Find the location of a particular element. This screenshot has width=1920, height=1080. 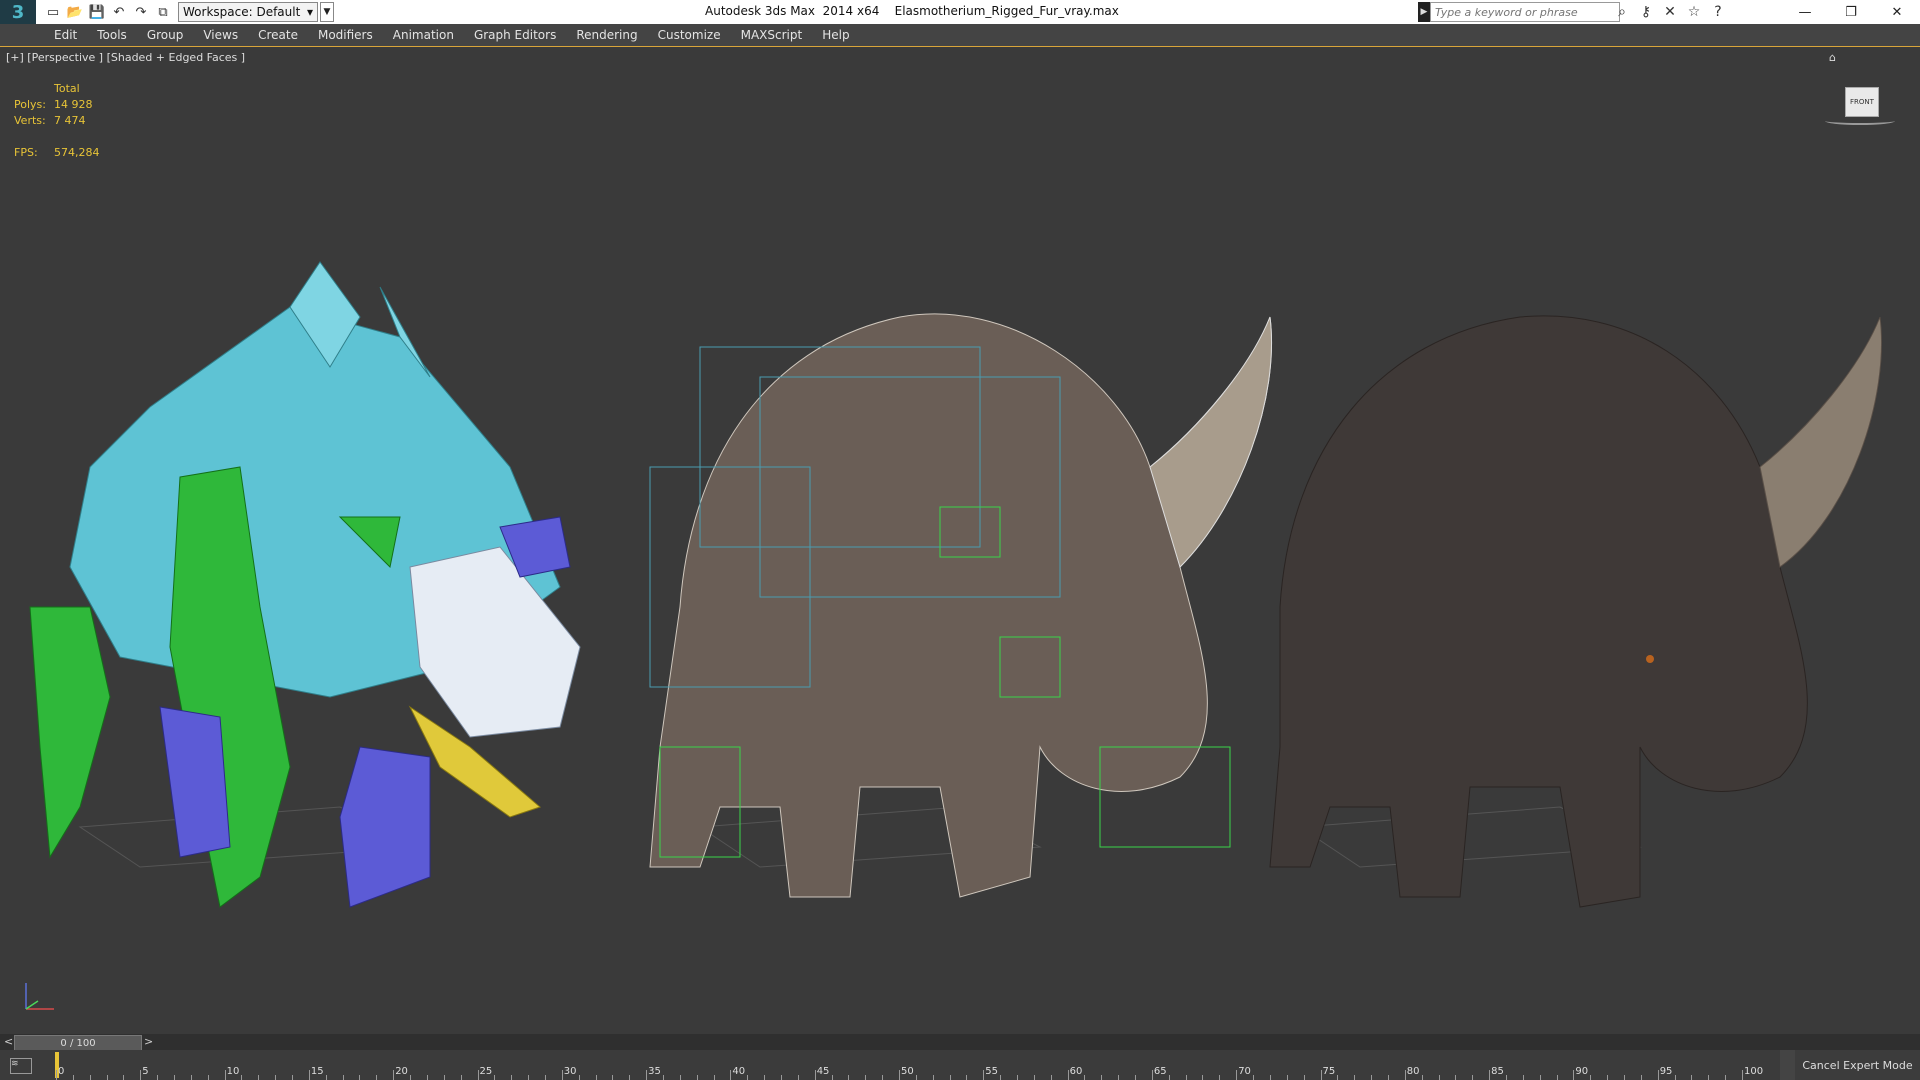

menu-tools: Tools is located at coordinates (112, 35).